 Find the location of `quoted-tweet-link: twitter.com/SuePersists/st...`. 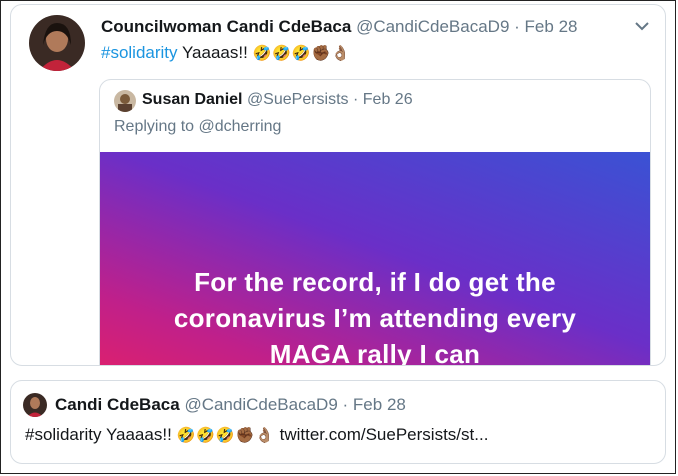

quoted-tweet-link: twitter.com/SuePersists/st... is located at coordinates (382, 434).